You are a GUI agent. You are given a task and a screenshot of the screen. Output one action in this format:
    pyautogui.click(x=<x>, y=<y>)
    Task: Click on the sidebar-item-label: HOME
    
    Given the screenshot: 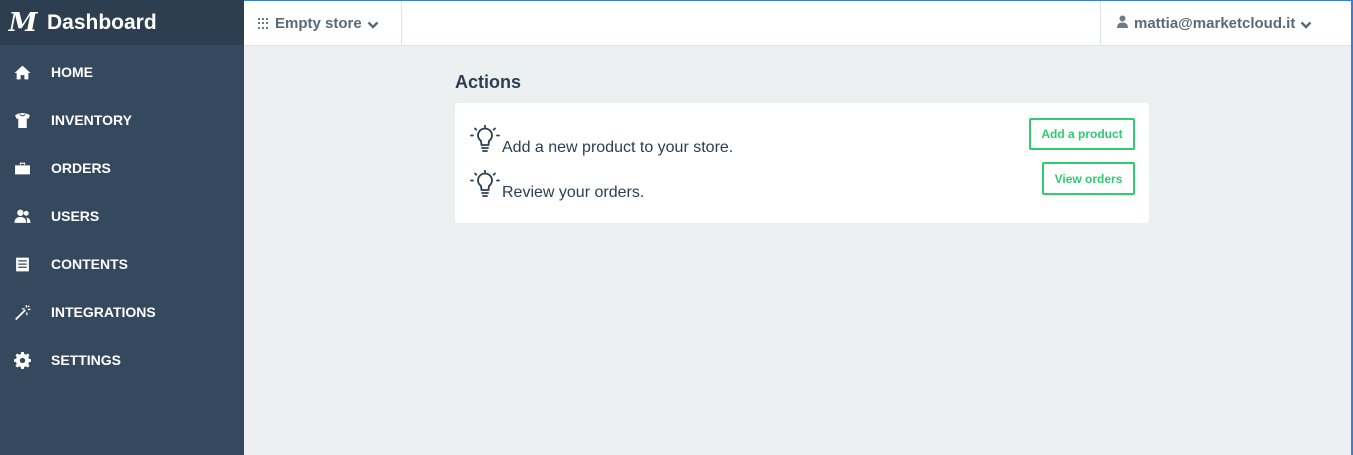 What is the action you would take?
    pyautogui.click(x=72, y=72)
    